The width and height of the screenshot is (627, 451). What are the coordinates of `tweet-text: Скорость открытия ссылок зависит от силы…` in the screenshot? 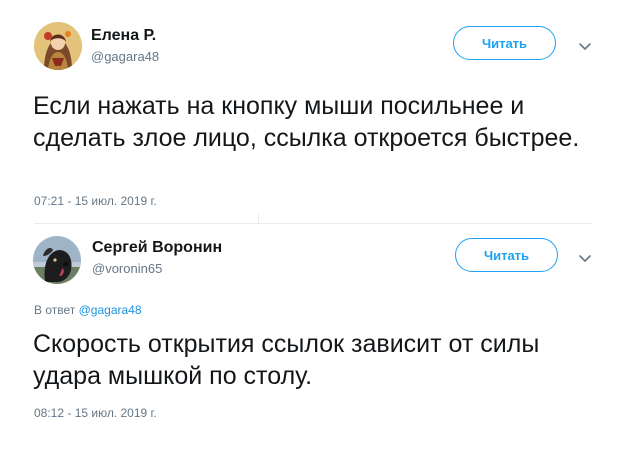 It's located at (286, 360).